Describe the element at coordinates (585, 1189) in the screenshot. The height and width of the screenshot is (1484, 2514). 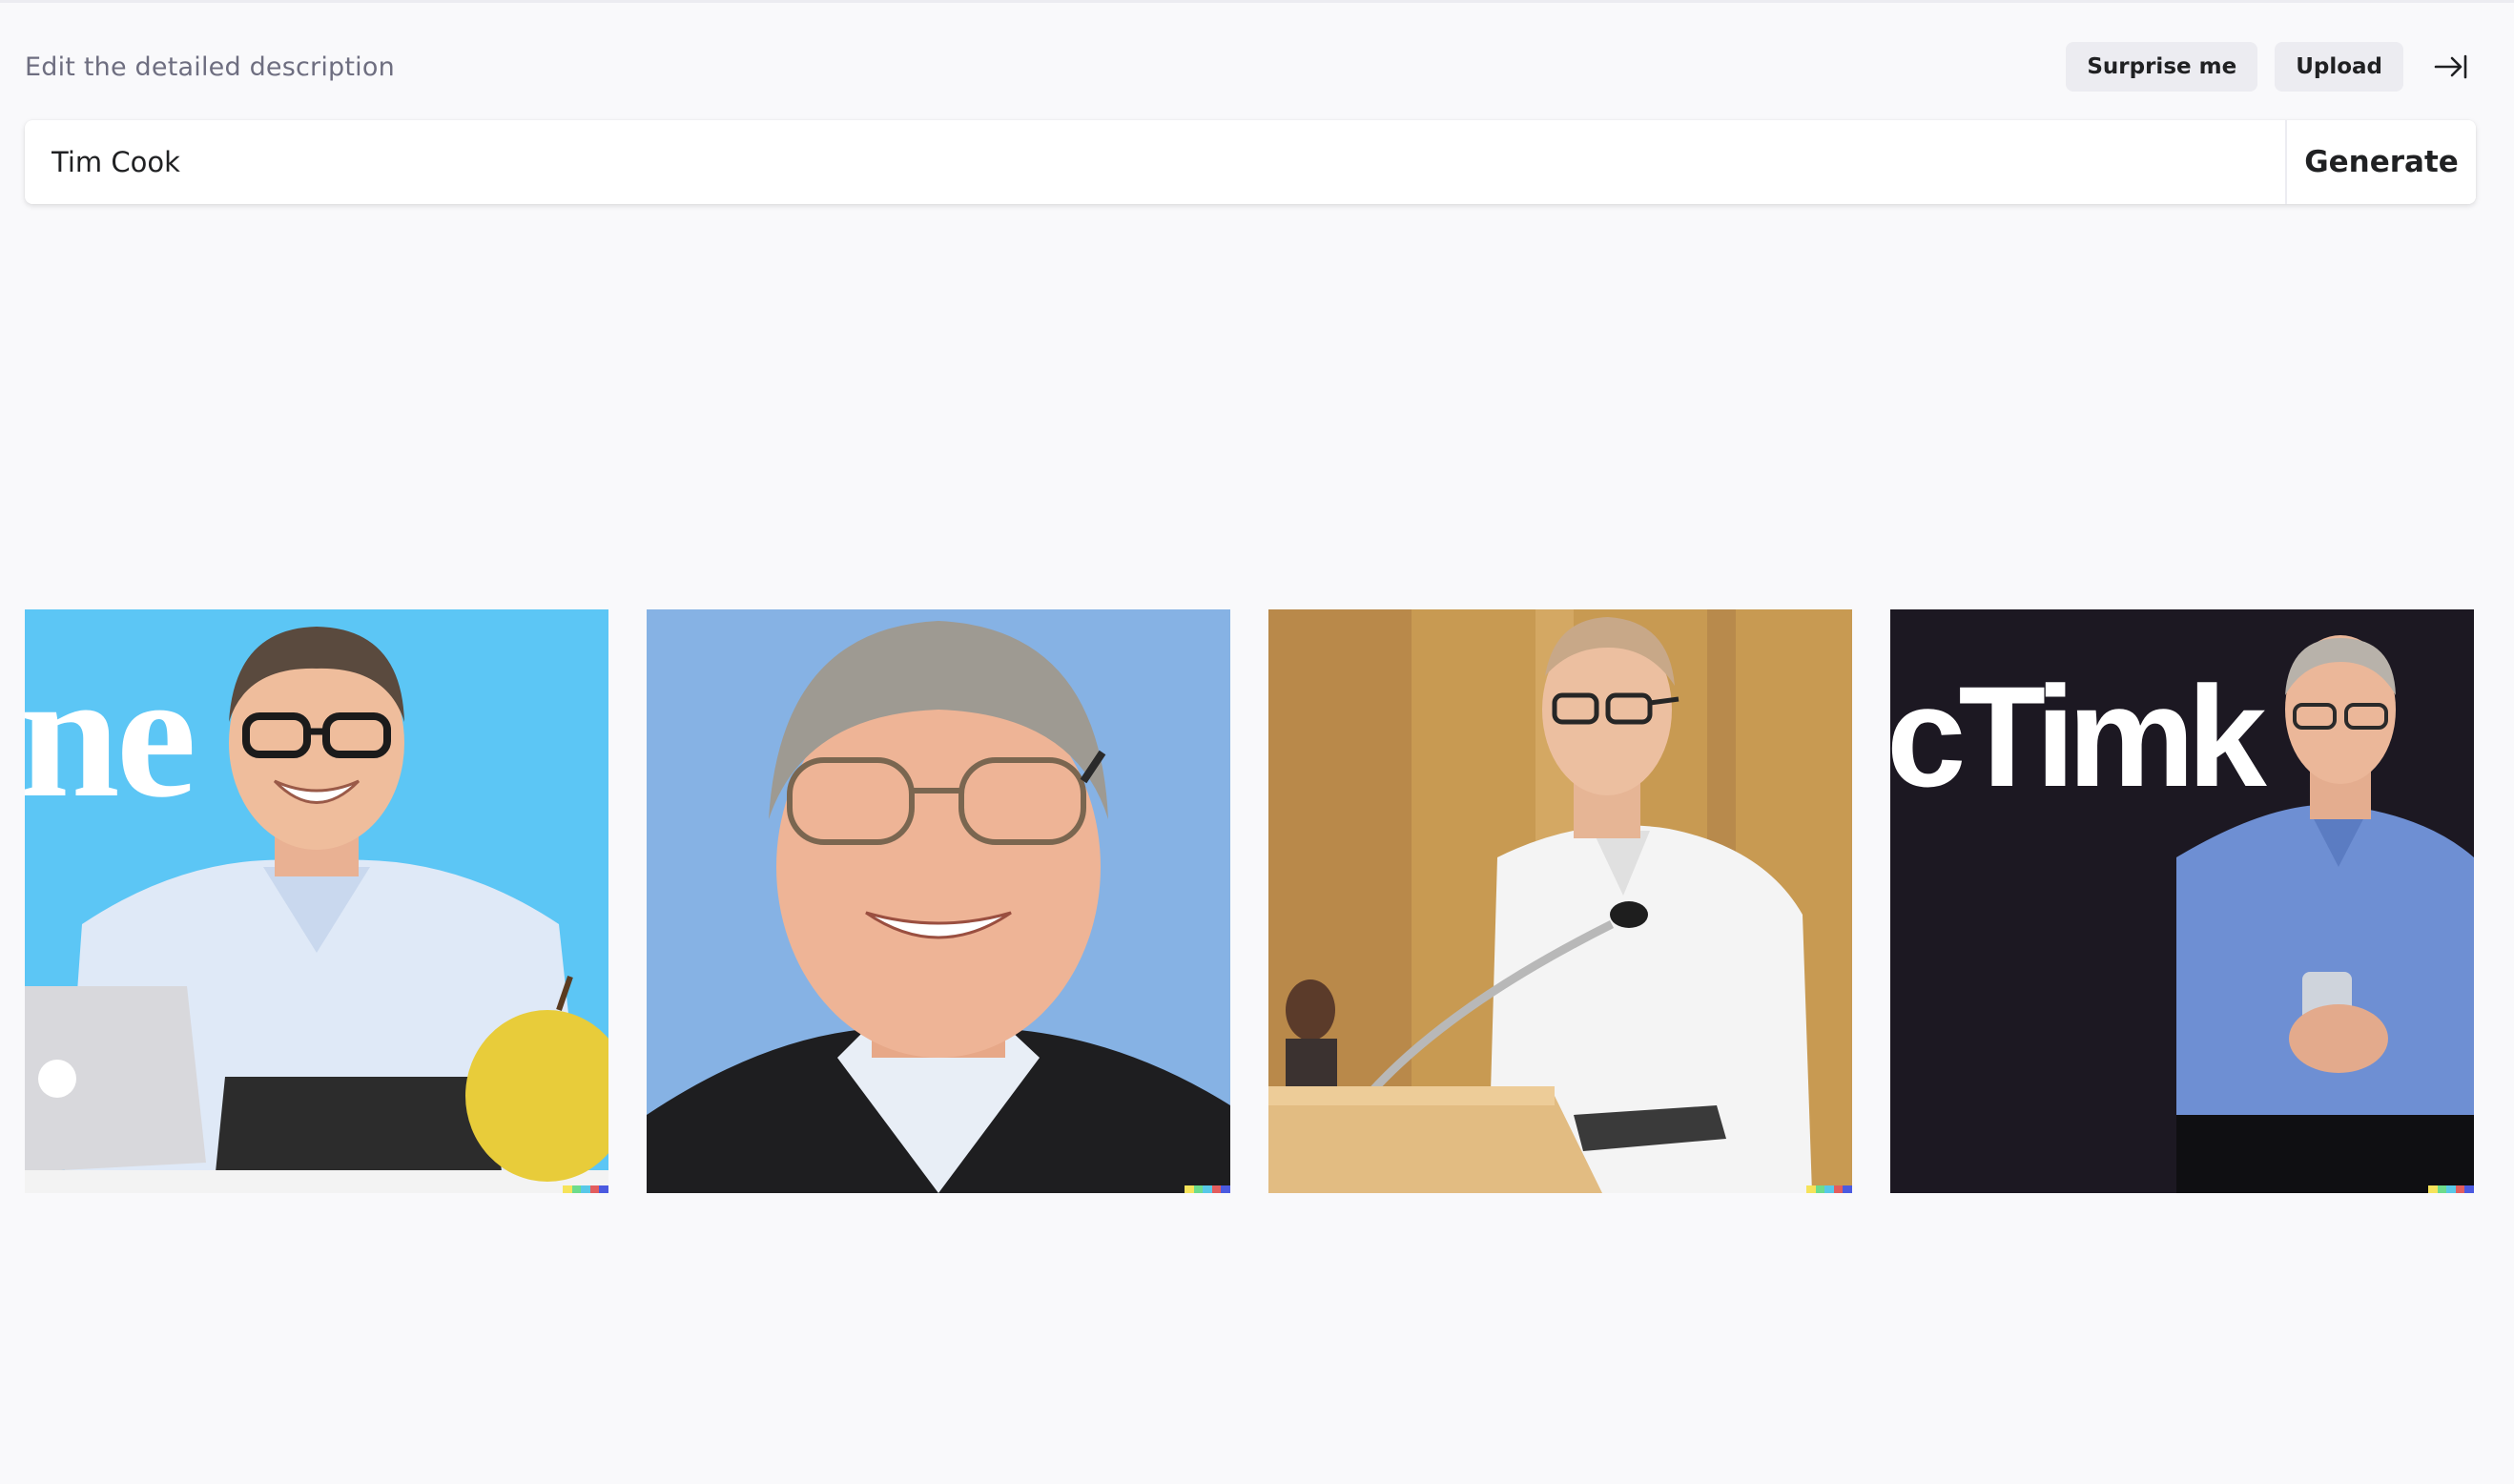
I see `image-1-signature` at that location.